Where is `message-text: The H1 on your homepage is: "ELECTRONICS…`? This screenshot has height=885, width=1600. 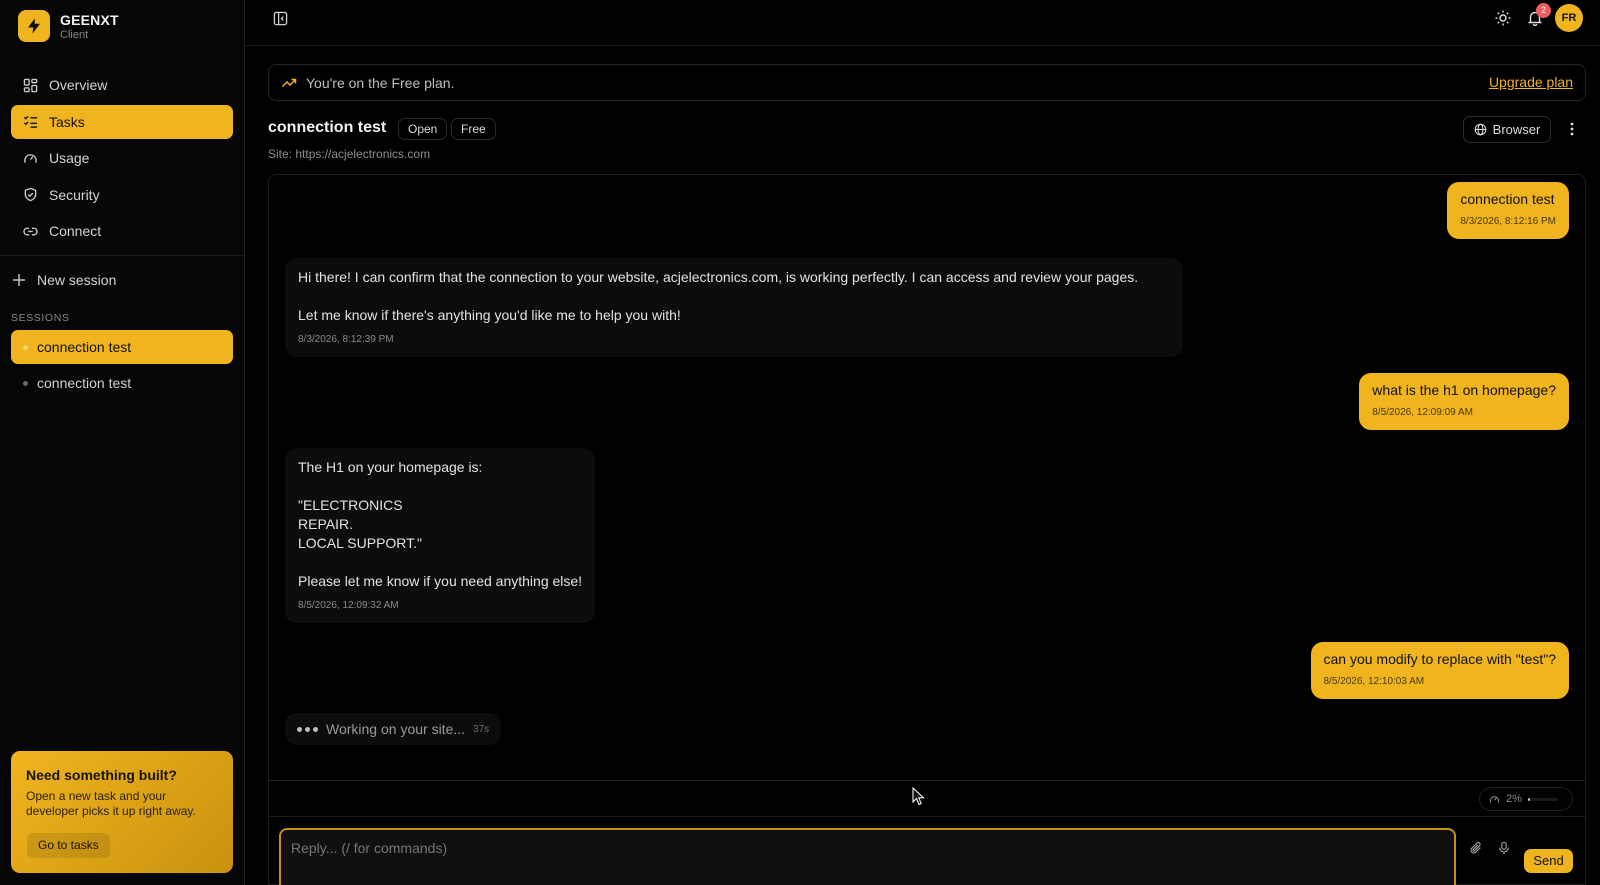 message-text: The H1 on your homepage is: "ELECTRONICS… is located at coordinates (440, 524).